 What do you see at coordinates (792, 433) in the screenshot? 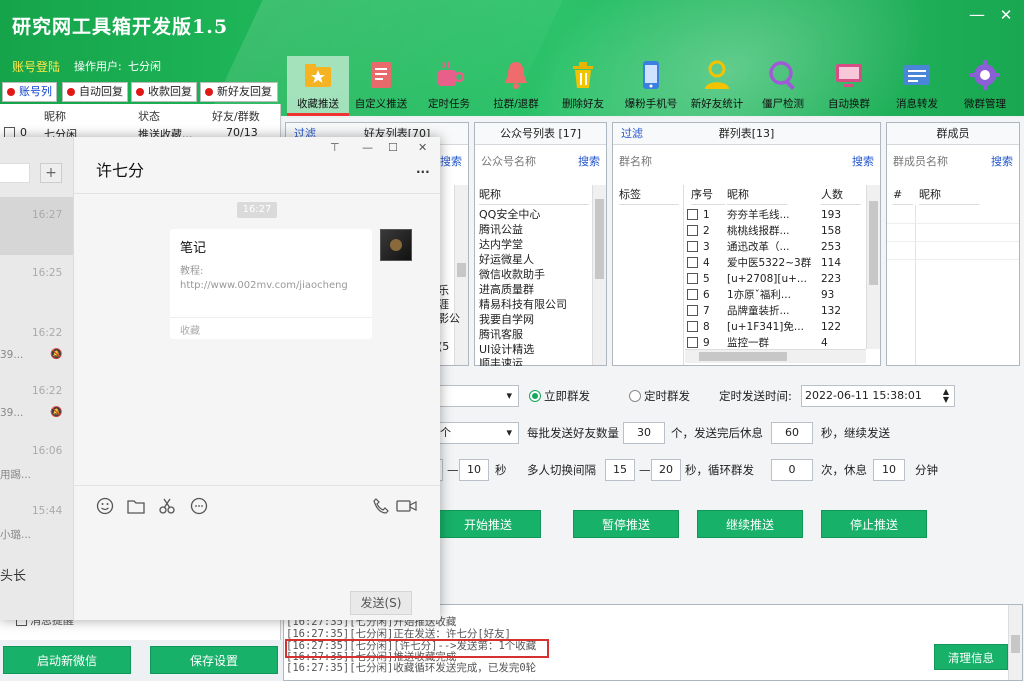
I see `rest-seconds-input: 60` at bounding box center [792, 433].